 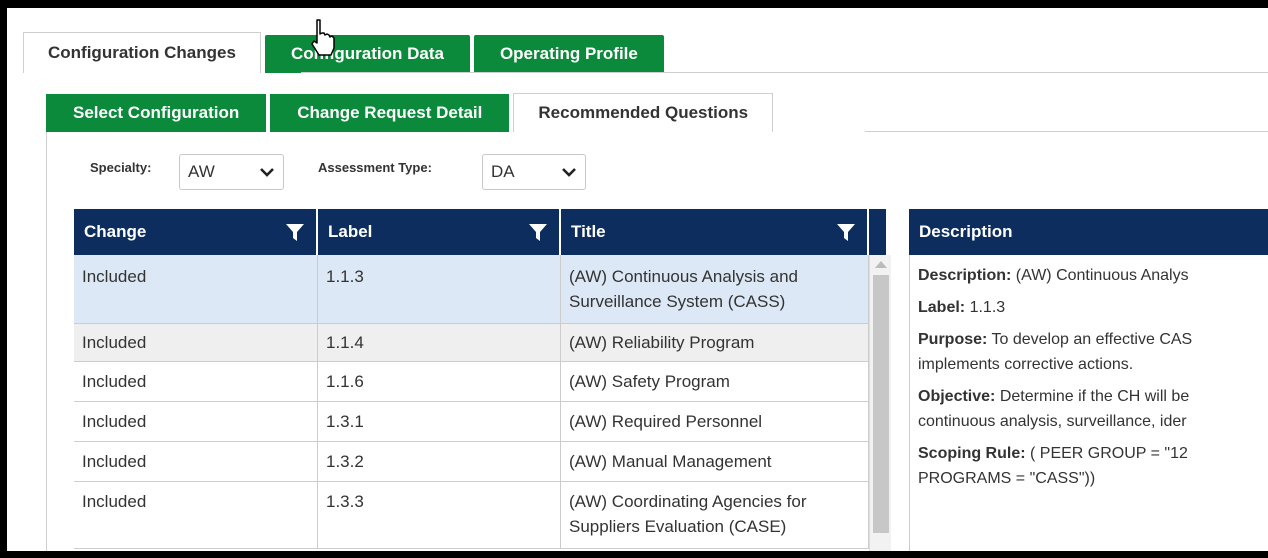 What do you see at coordinates (439, 232) in the screenshot?
I see `column-header-label: Label` at bounding box center [439, 232].